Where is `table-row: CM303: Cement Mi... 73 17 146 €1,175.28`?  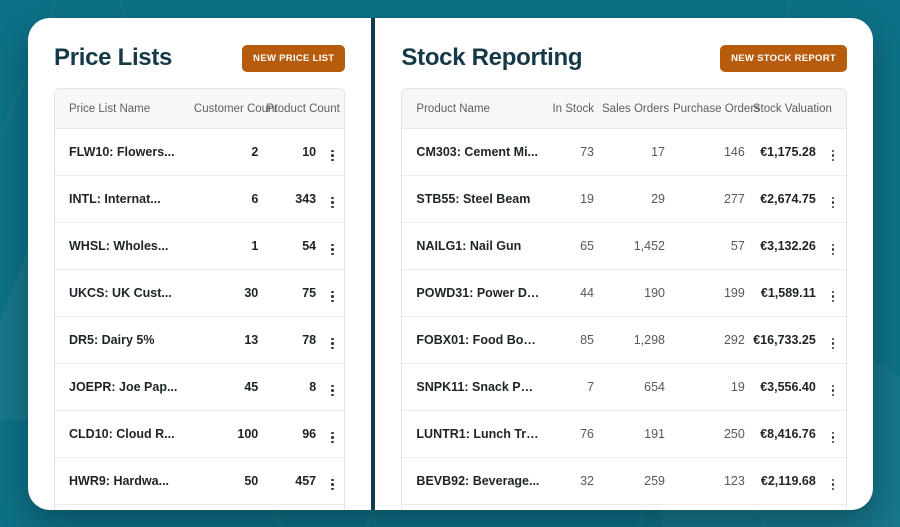 table-row: CM303: Cement Mi... 73 17 146 €1,175.28 is located at coordinates (624, 152).